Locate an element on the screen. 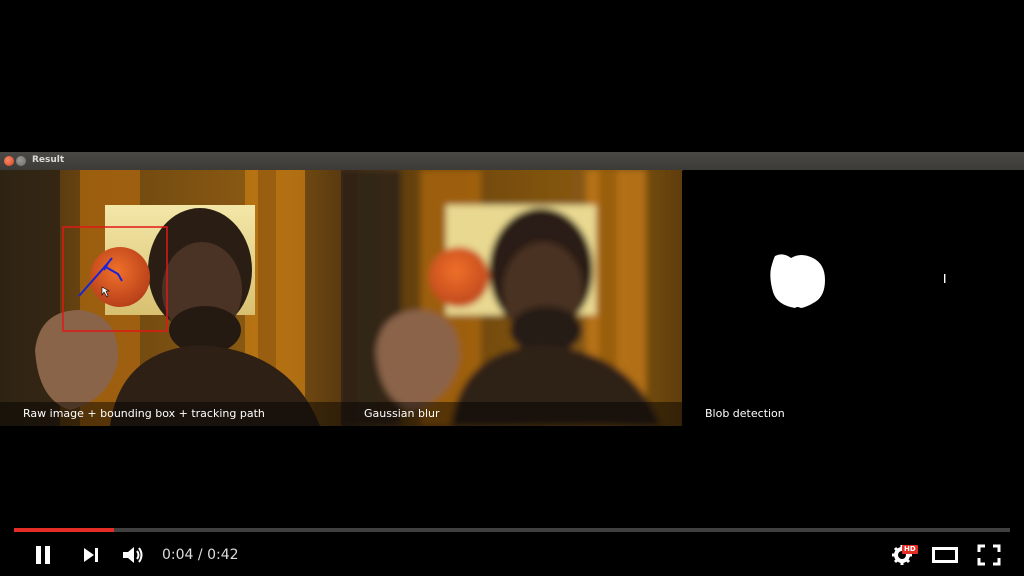 This screenshot has height=576, width=1024. next-button is located at coordinates (91, 555).